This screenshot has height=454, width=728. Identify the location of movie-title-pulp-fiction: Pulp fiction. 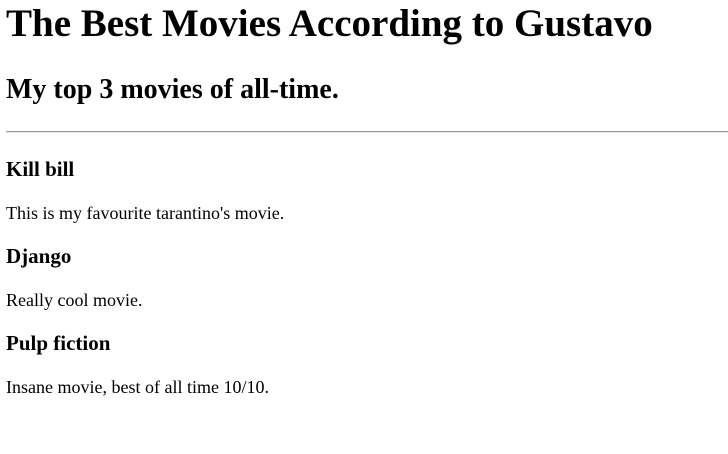
(58, 343).